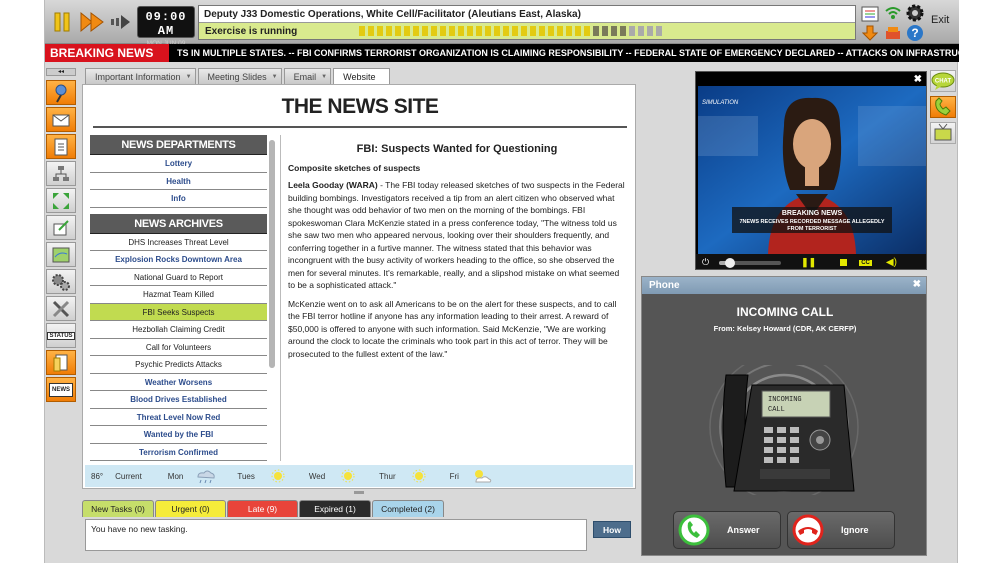 The image size is (1000, 563). I want to click on mail-button, so click(61, 119).